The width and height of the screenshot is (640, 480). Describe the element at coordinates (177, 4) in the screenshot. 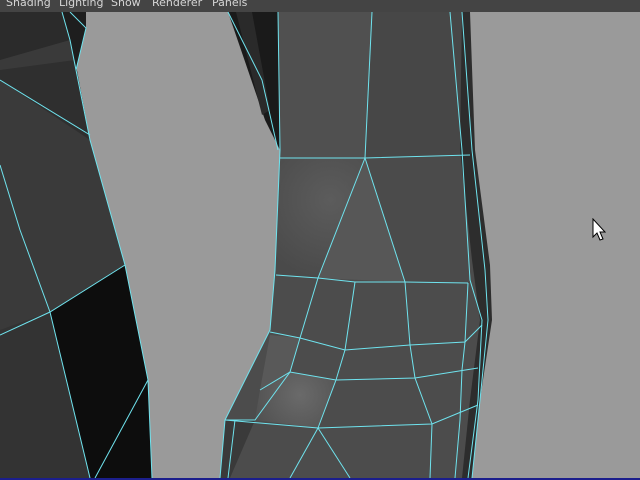

I see `menu-renderer: Renderer` at that location.